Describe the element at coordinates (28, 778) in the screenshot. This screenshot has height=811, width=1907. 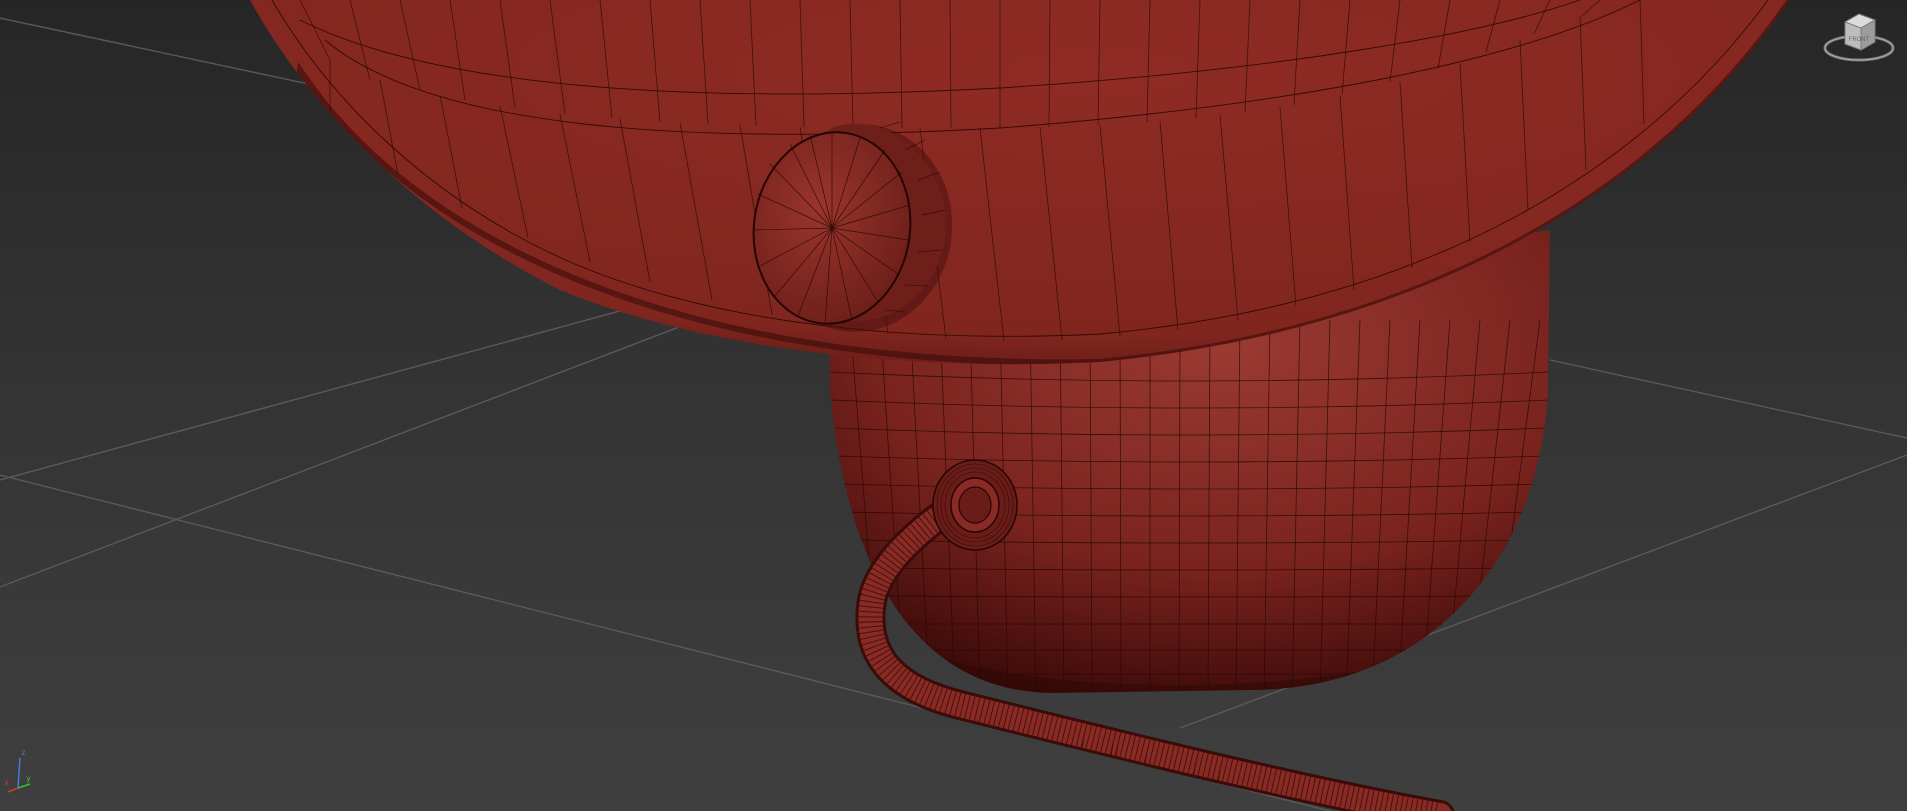
I see `axis-y-label: y` at that location.